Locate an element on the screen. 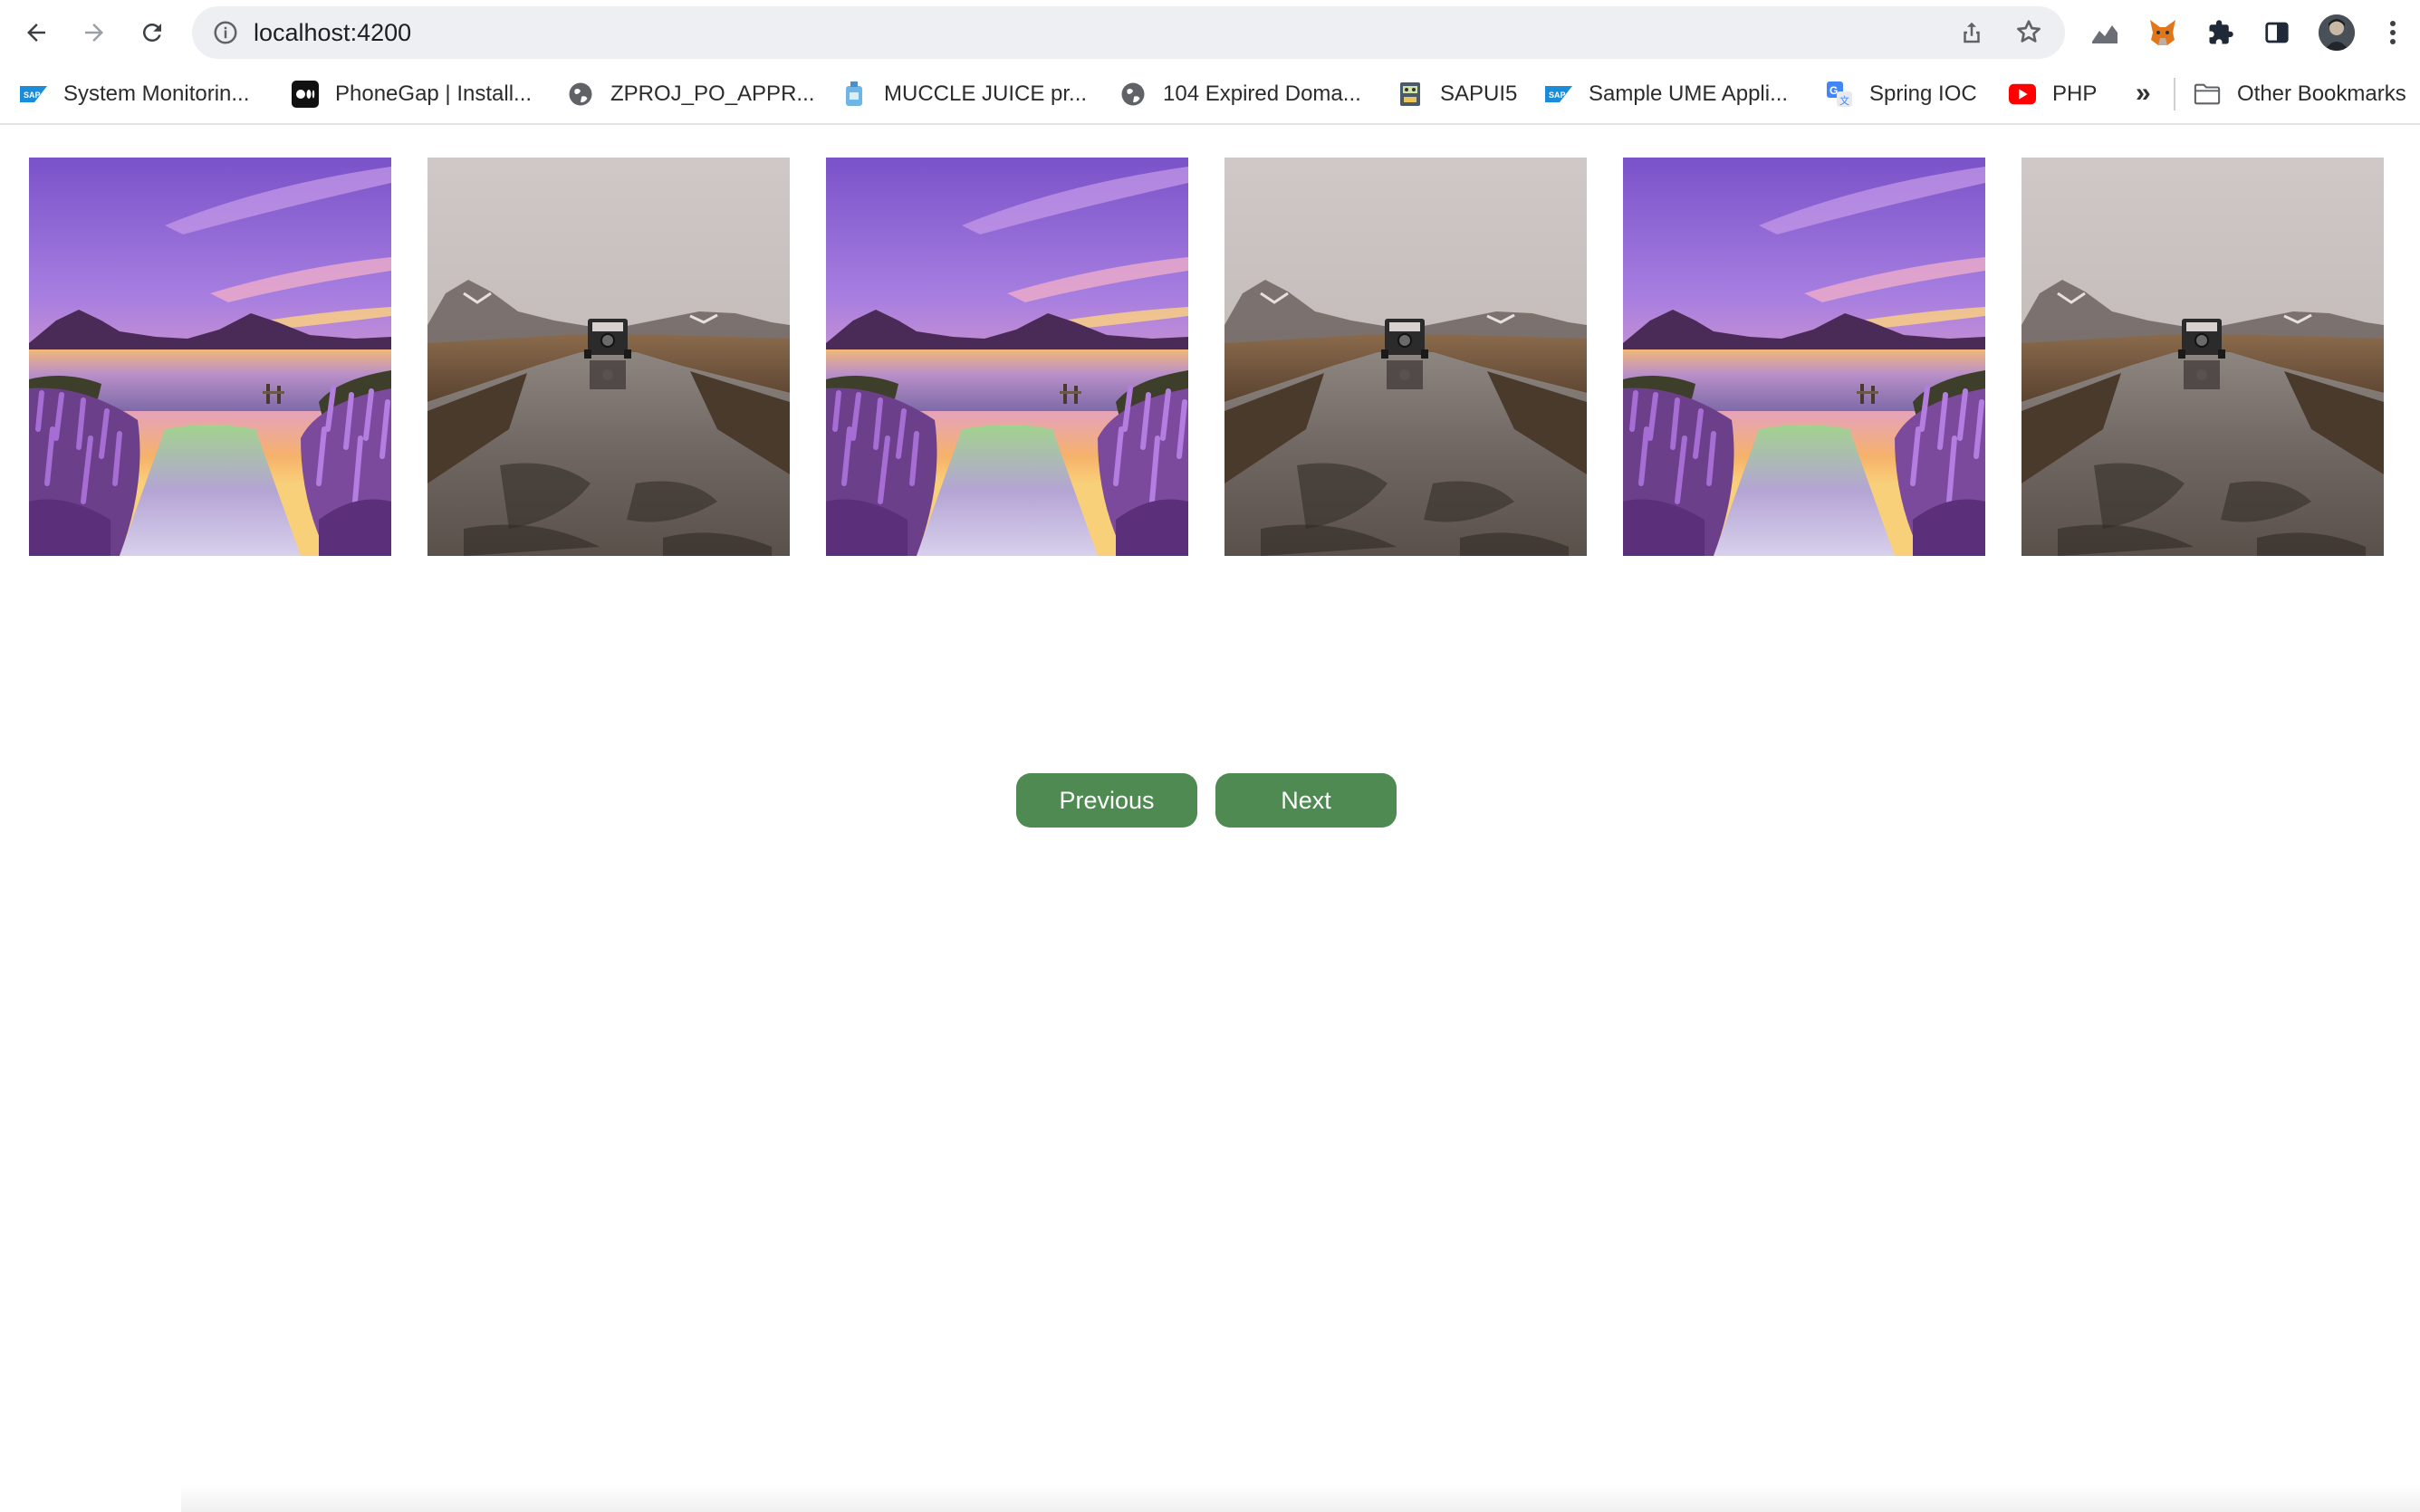 The image size is (2420, 1512). reload-button is located at coordinates (152, 33).